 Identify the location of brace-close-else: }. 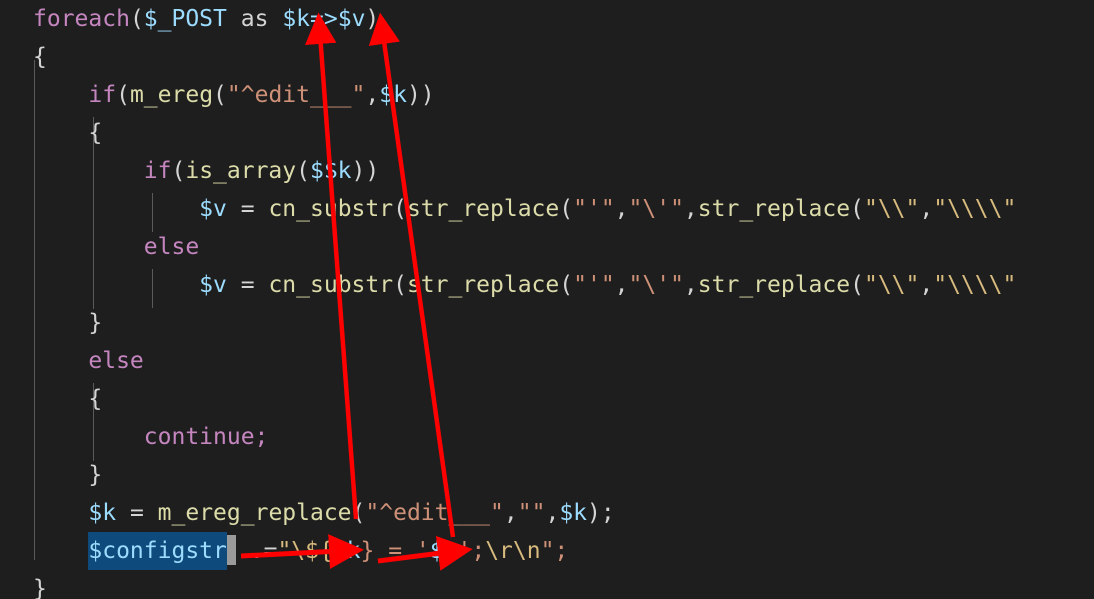
(95, 475).